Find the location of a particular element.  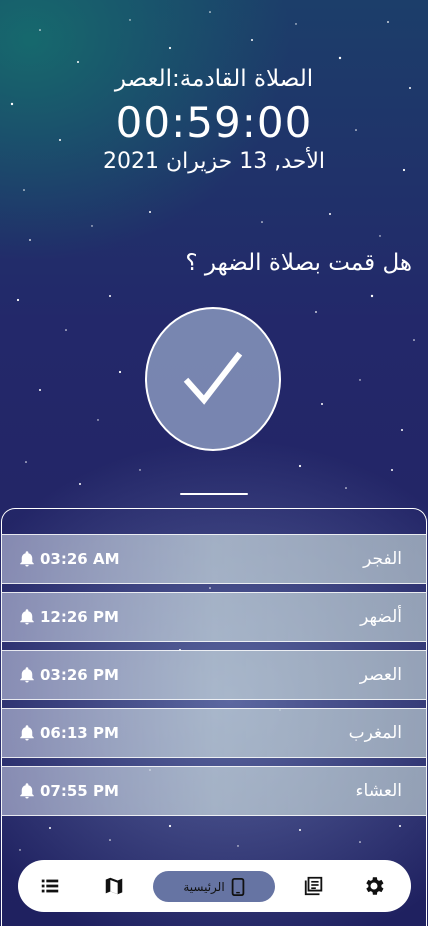

prayer-row-dhuhr: 12:26 PM ألضهر is located at coordinates (214, 617).